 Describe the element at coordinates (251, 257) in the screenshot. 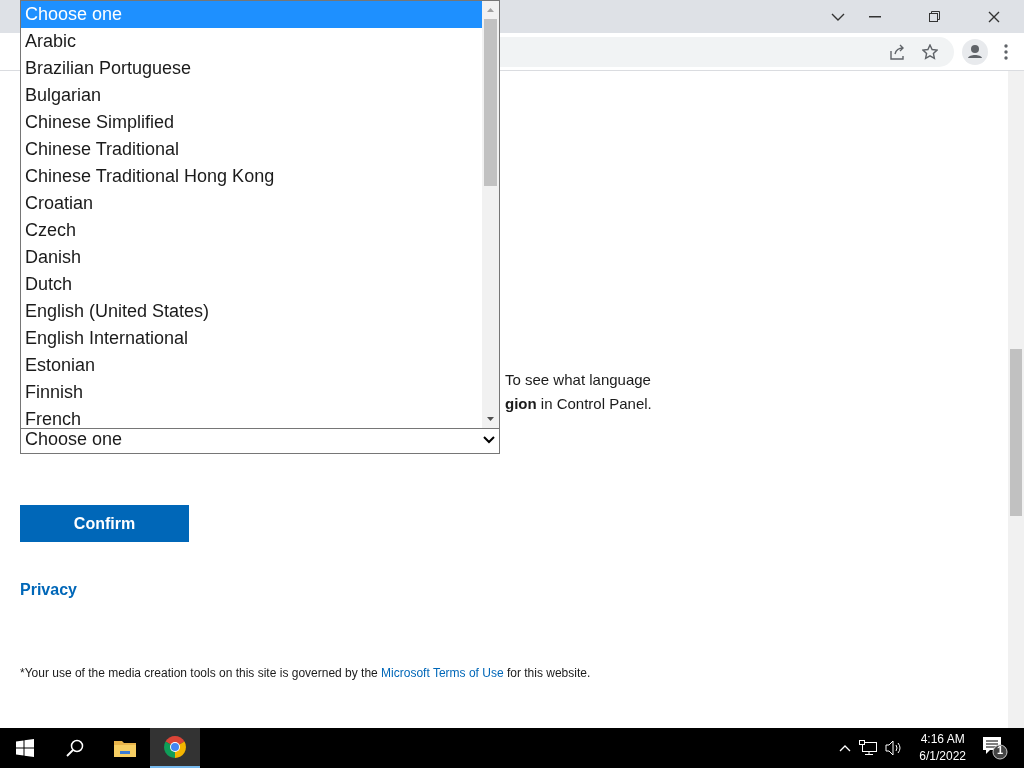

I see `dropdown-option: Danish` at that location.